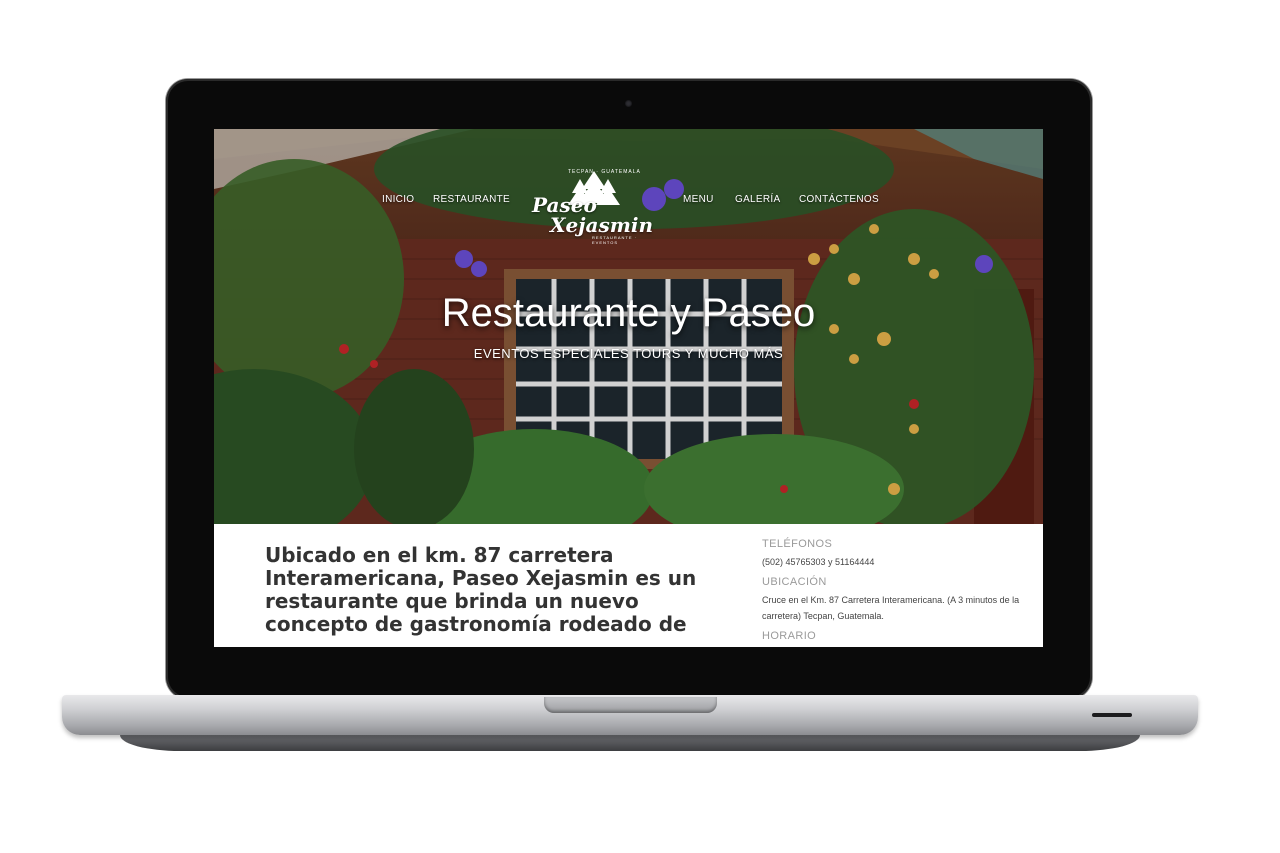 The image size is (1280, 853). I want to click on nav-item-contactenos: CONTÁCTENOS, so click(839, 199).